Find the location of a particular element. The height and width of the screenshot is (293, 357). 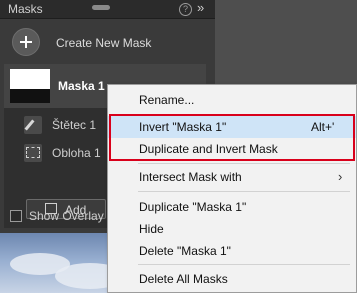

create-new-mask-button: Create New Mask is located at coordinates (107, 43).